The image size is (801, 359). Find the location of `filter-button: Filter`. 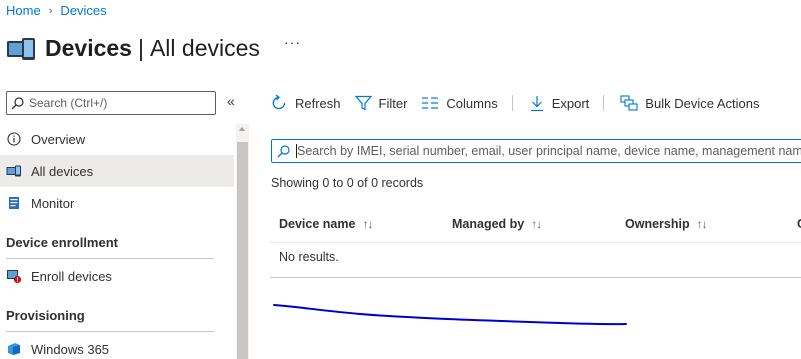

filter-button: Filter is located at coordinates (381, 103).